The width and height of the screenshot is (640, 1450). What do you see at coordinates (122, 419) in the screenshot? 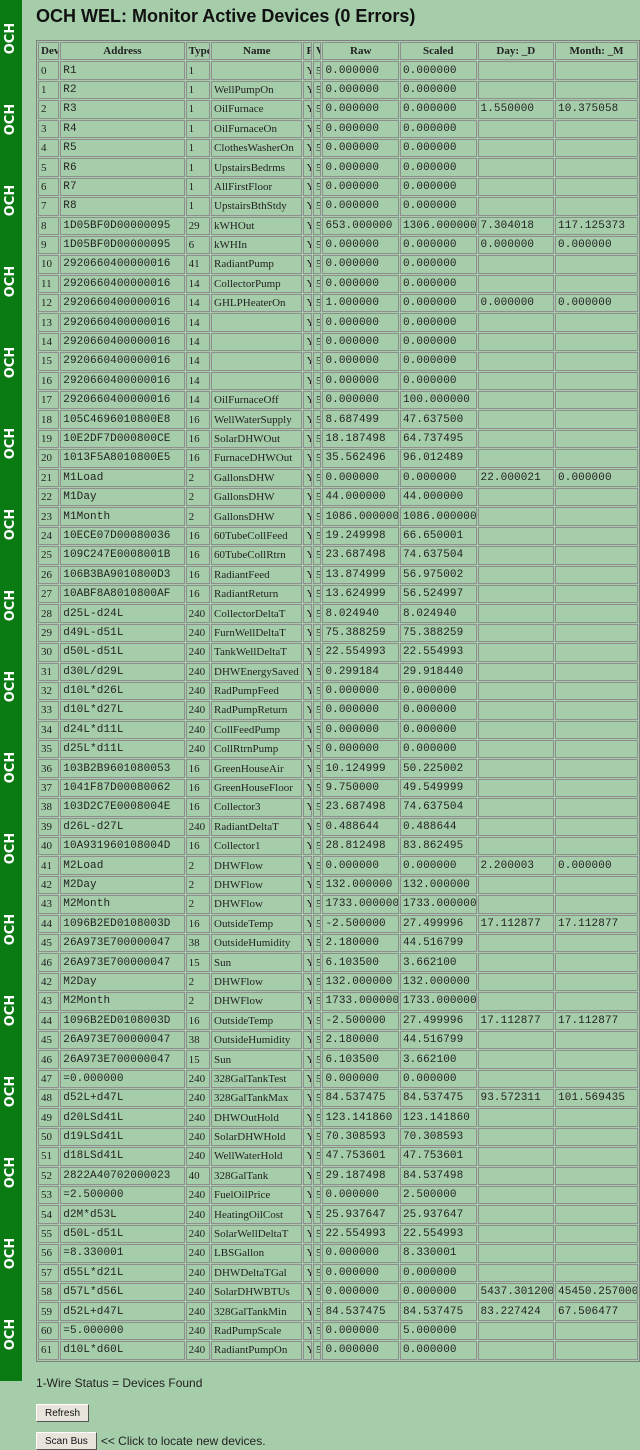
I see `address-cell: 105C4696010800E8` at bounding box center [122, 419].